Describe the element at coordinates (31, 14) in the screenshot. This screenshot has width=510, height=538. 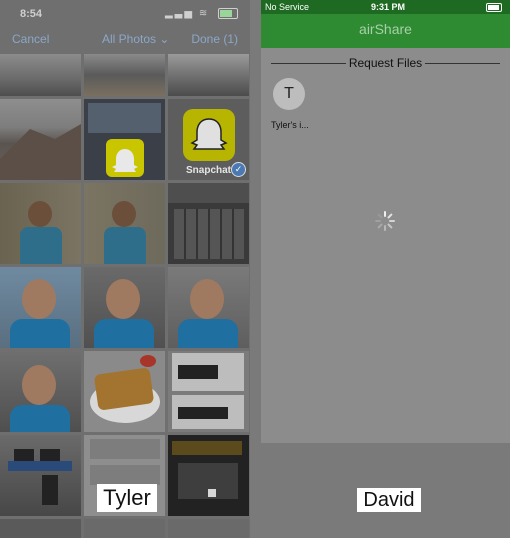
I see `status-time: 8:54` at that location.